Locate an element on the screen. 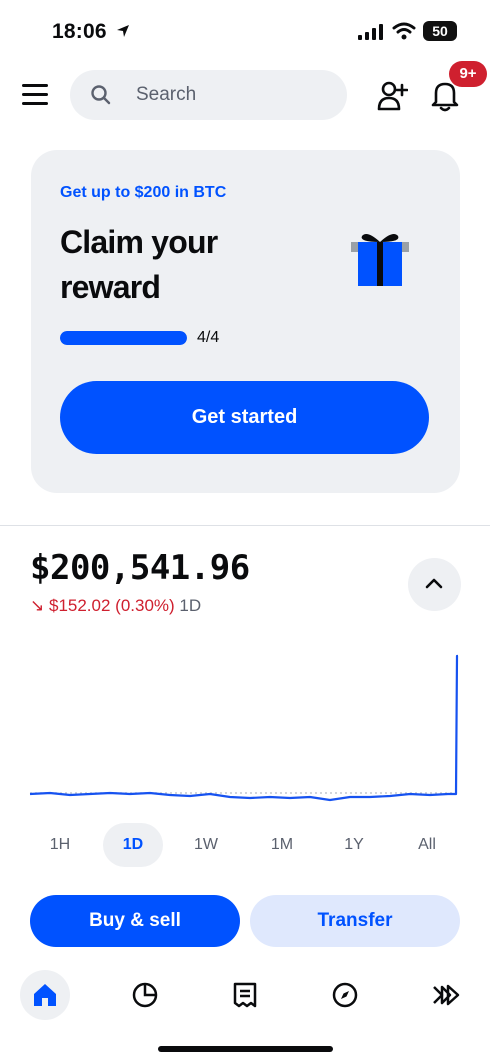 The image size is (490, 1062). cellular-signal-icon is located at coordinates (370, 32).